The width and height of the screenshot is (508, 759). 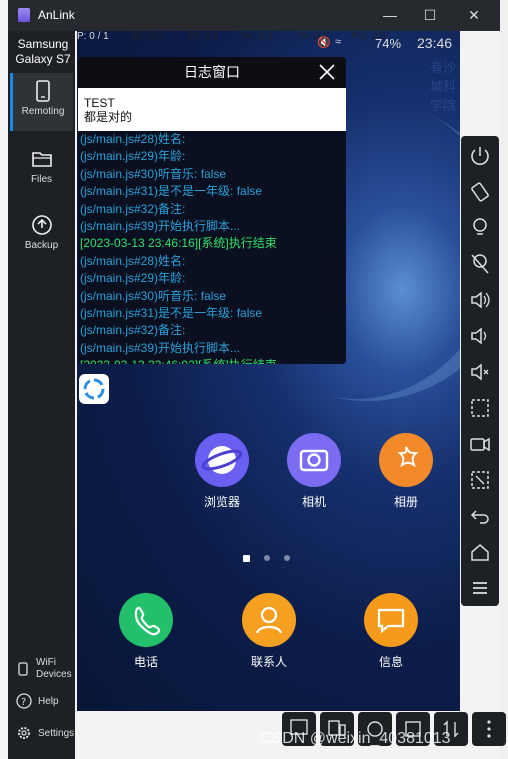 What do you see at coordinates (480, 480) in the screenshot?
I see `crop-icon` at bounding box center [480, 480].